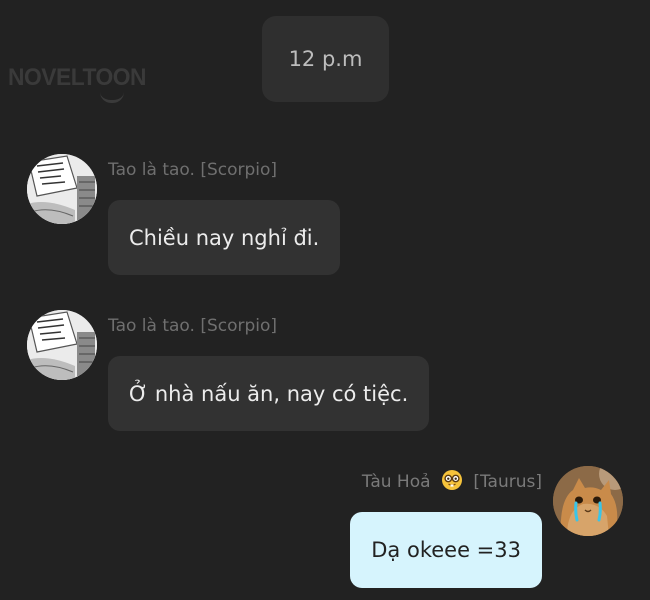  I want to click on message-text: Ở nhà nấu ăn, nay có tiệc., so click(269, 393).